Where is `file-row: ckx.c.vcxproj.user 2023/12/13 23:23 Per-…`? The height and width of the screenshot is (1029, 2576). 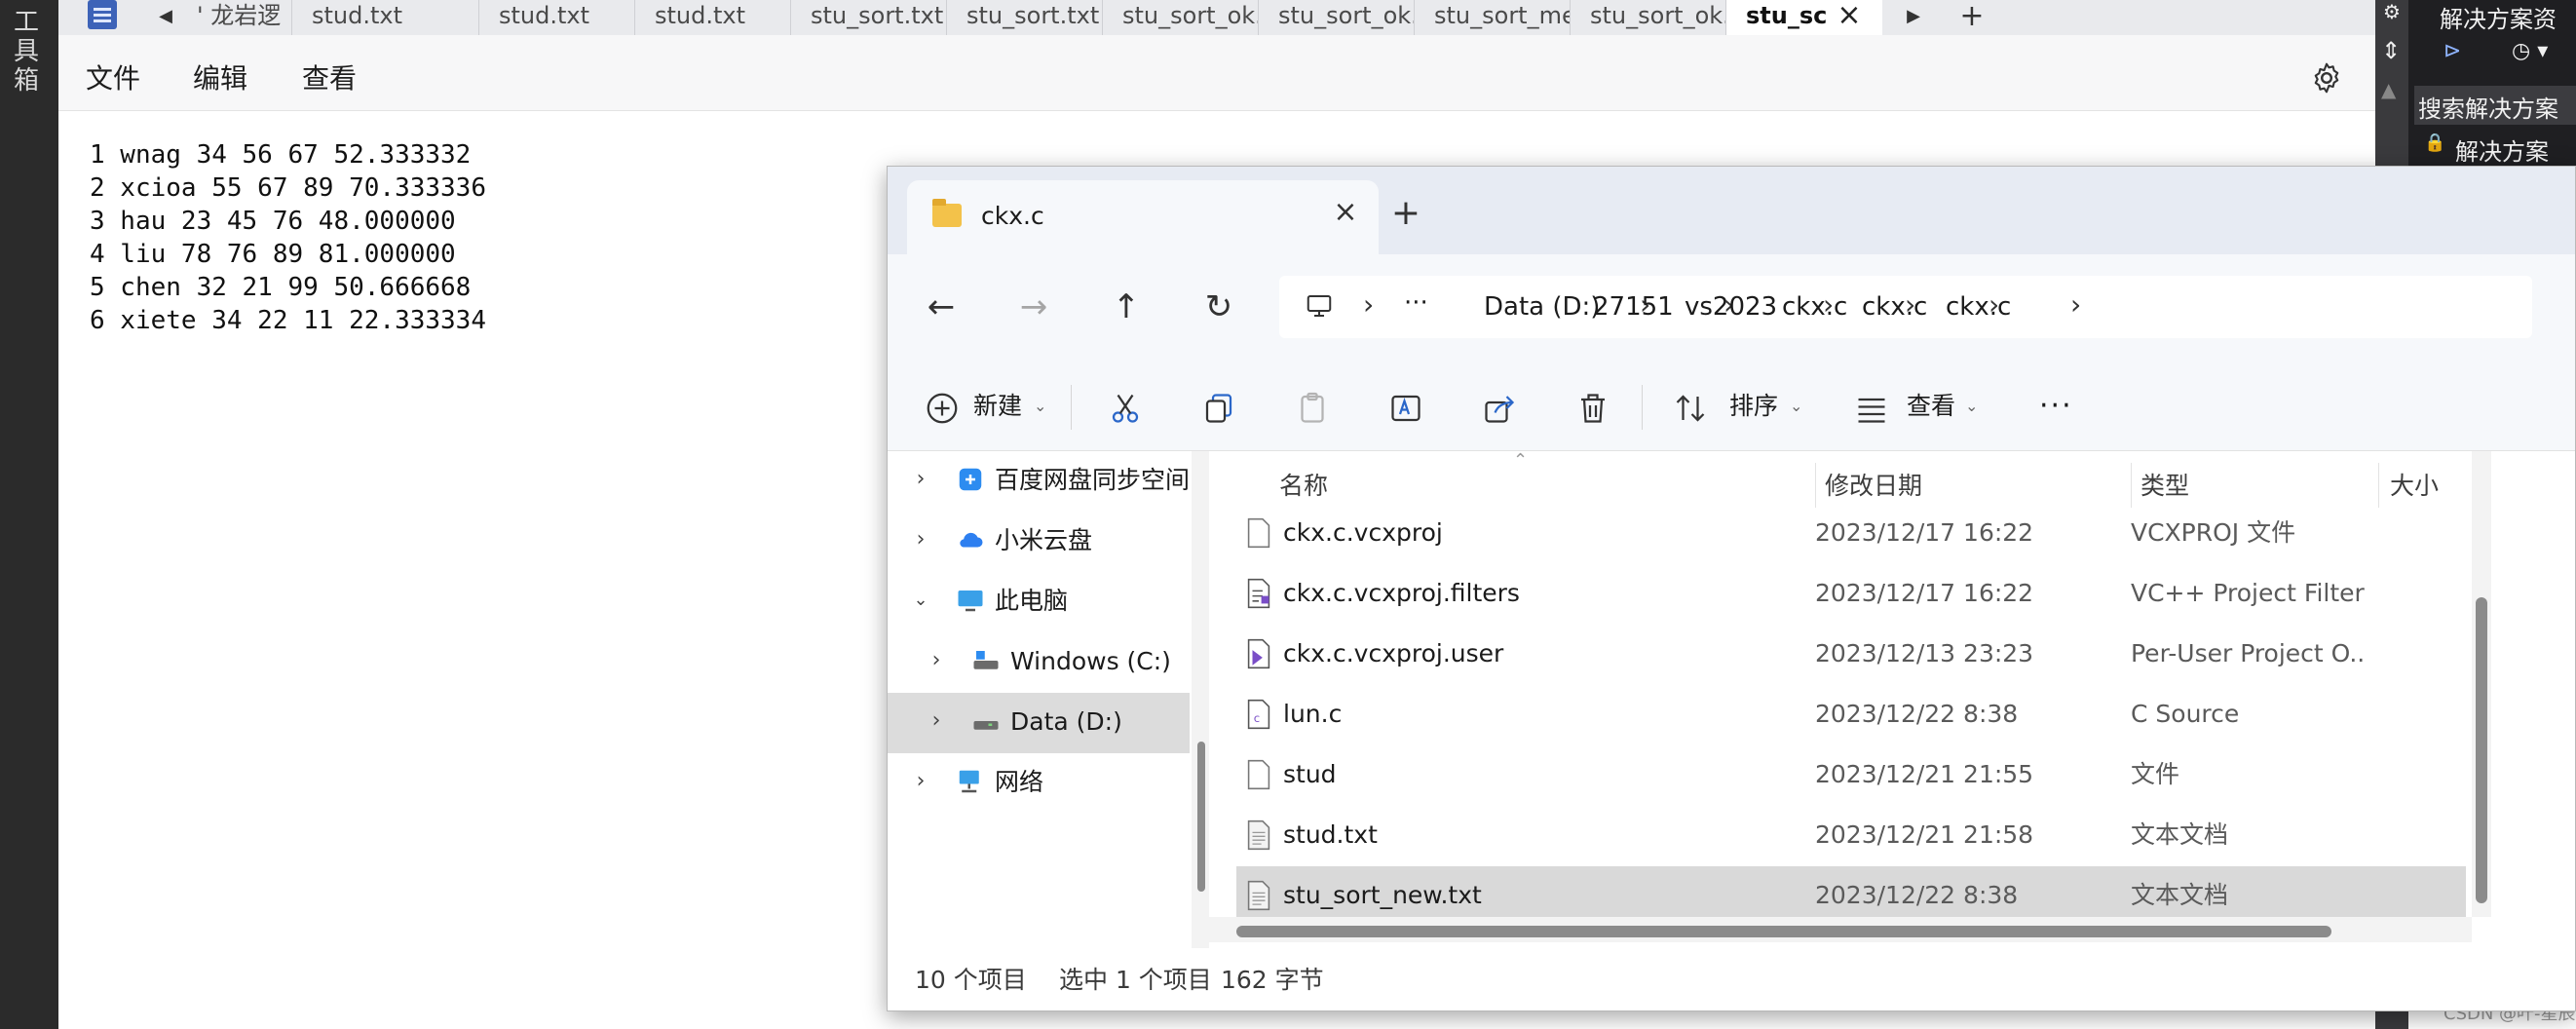
file-row: ckx.c.vcxproj.user 2023/12/13 23:23 Per-… is located at coordinates (1851, 655).